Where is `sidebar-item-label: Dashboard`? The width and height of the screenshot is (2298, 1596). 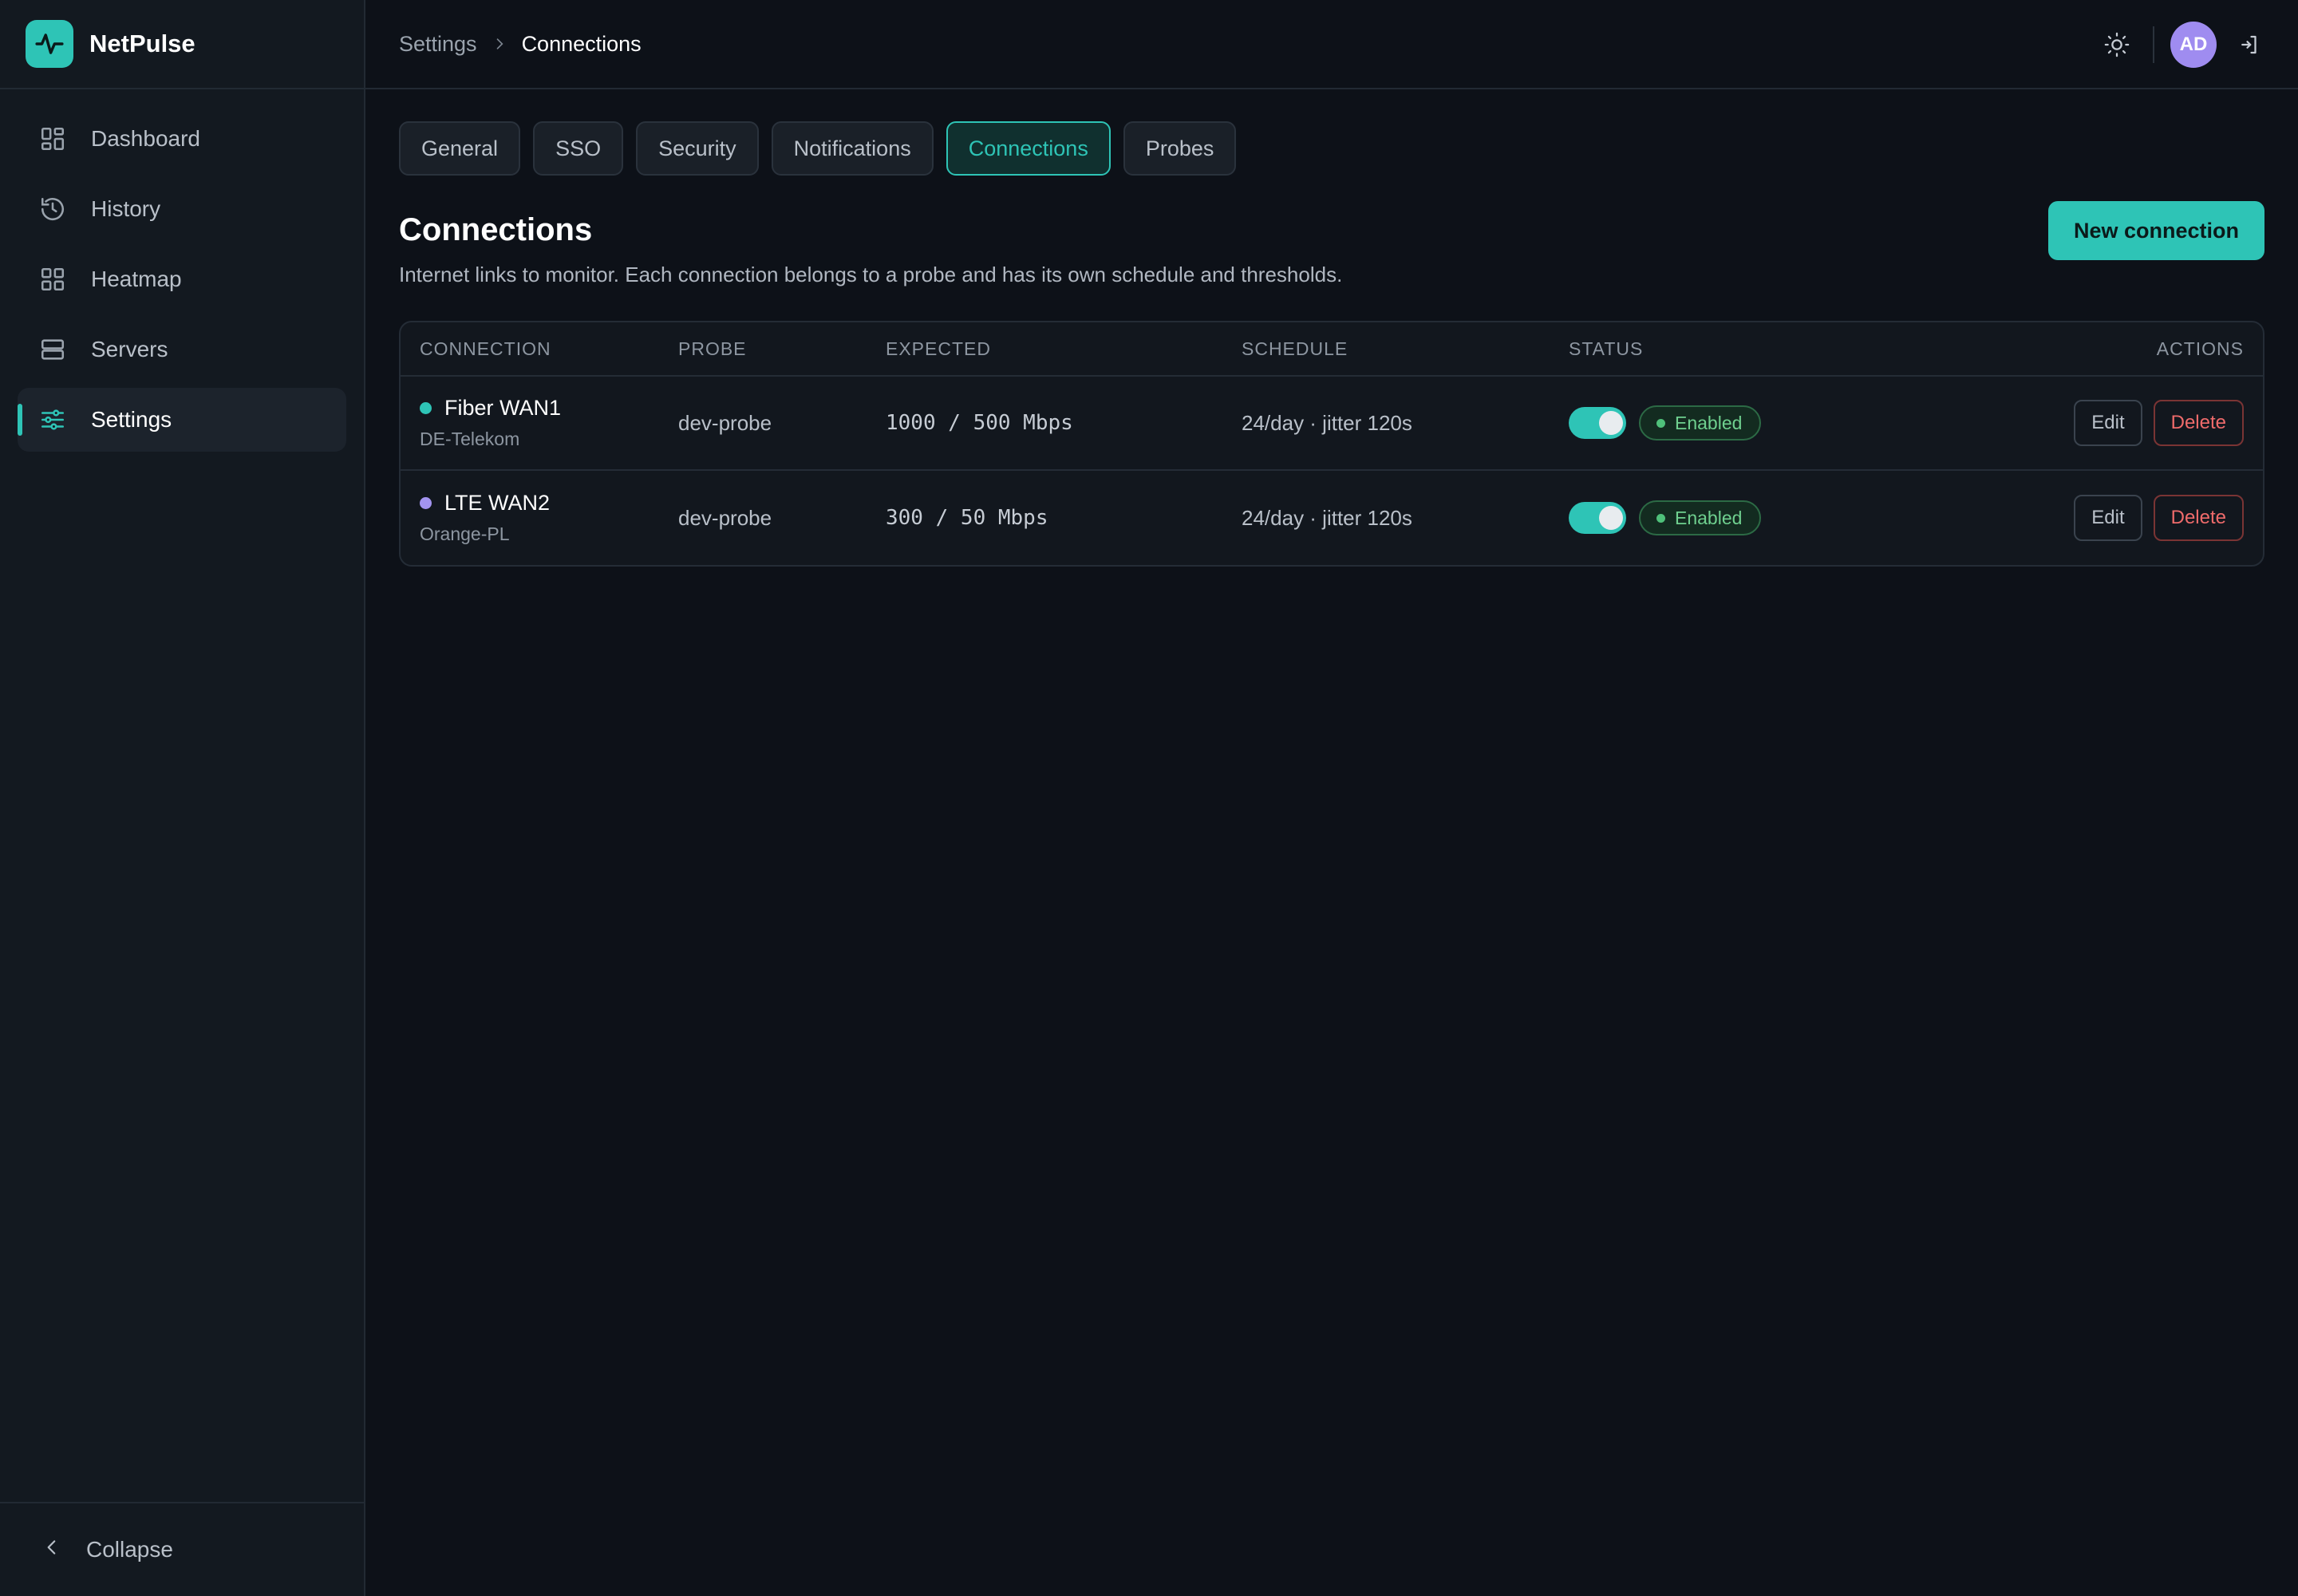
sidebar-item-label: Dashboard is located at coordinates (146, 138).